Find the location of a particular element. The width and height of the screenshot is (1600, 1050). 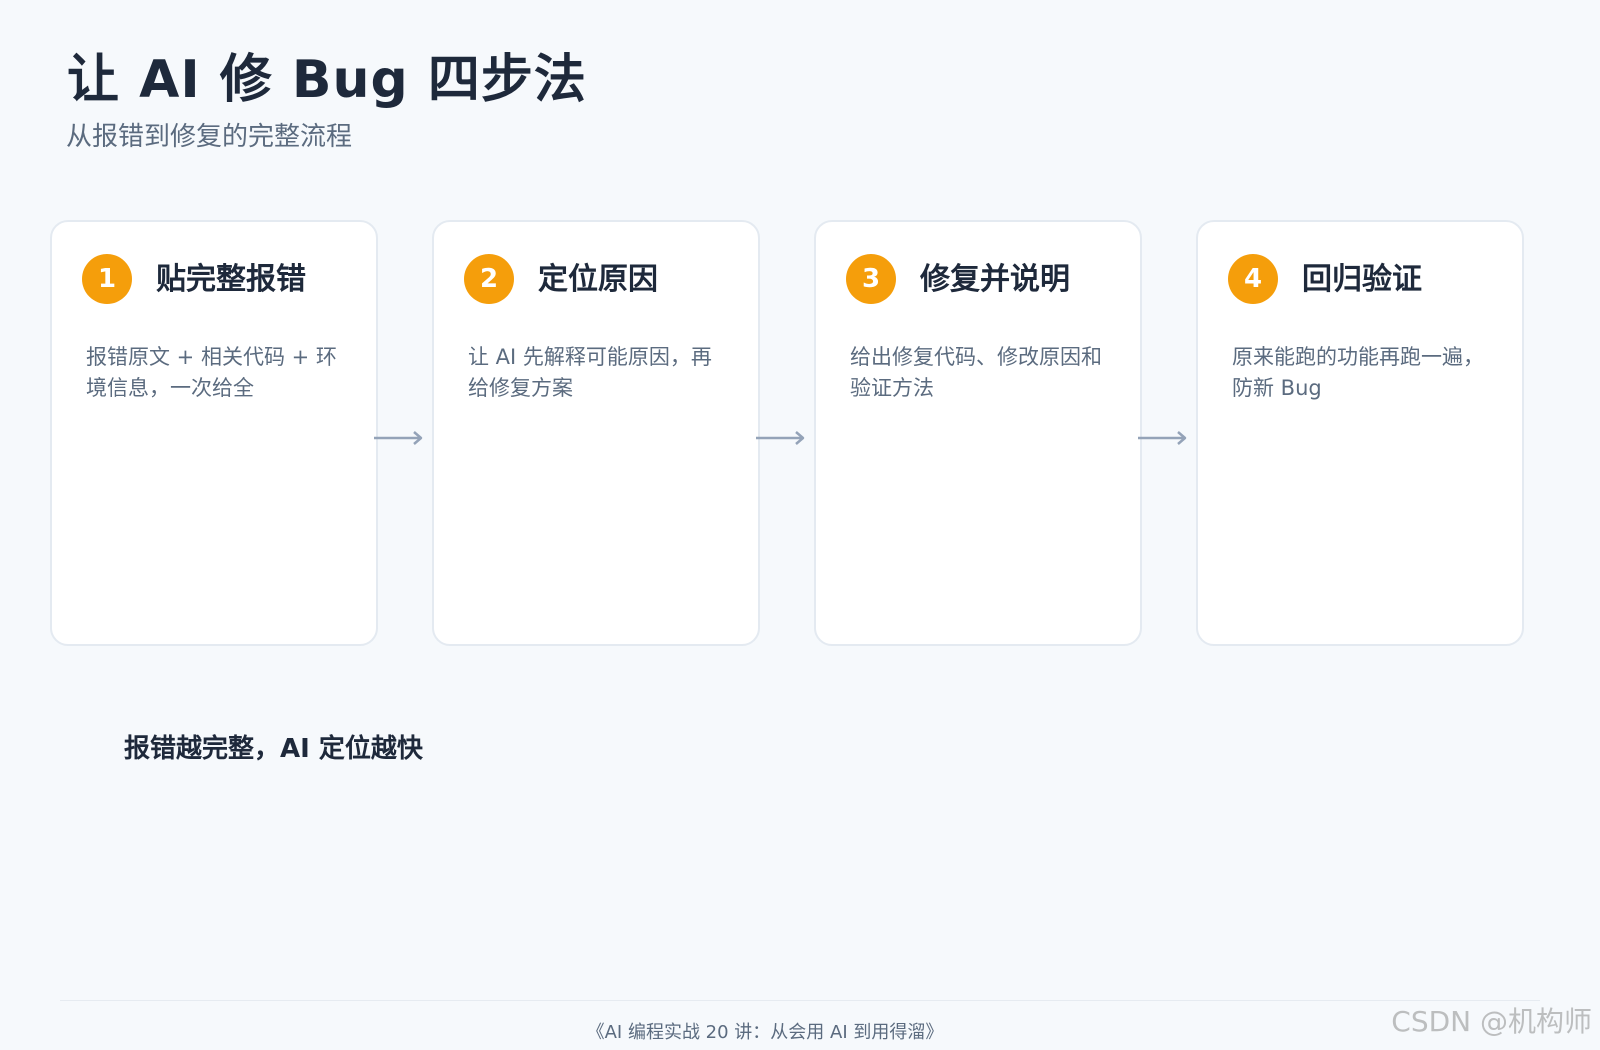

step-card-4: 4 回归验证 原来能跑的功能再跑一遍，防新 Bug is located at coordinates (1360, 433).